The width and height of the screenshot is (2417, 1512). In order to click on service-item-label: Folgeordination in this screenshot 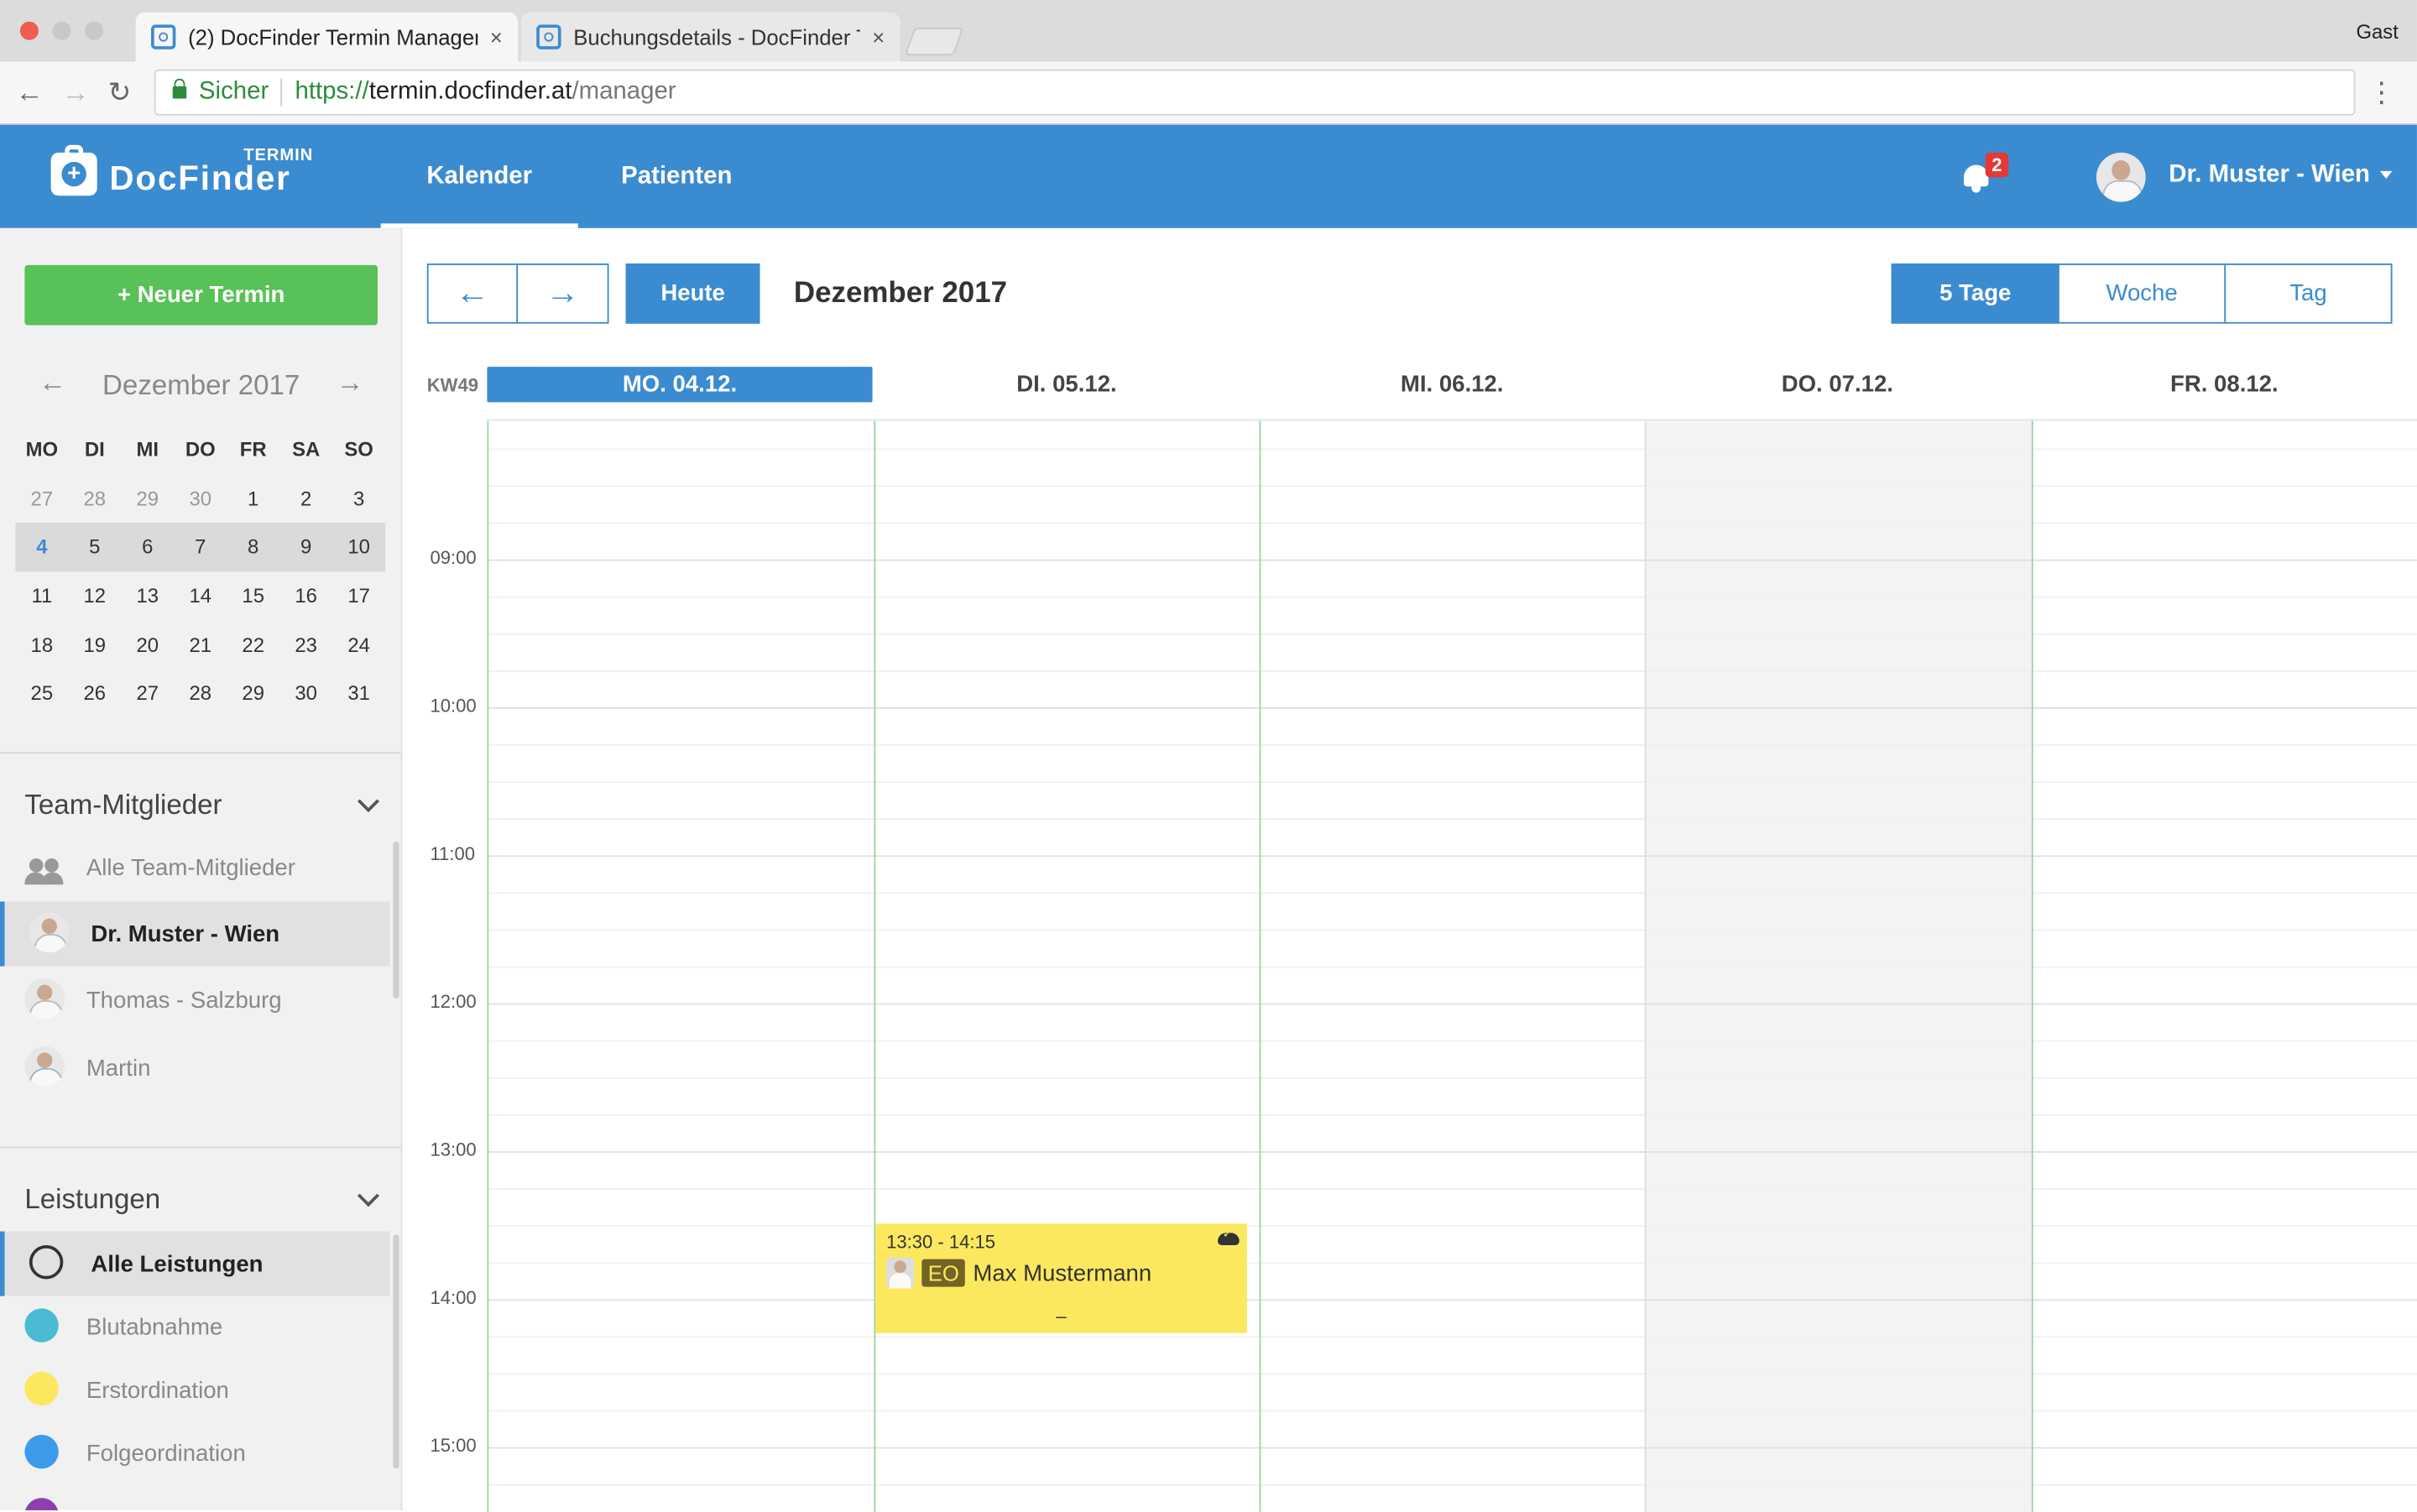, I will do `click(166, 1453)`.